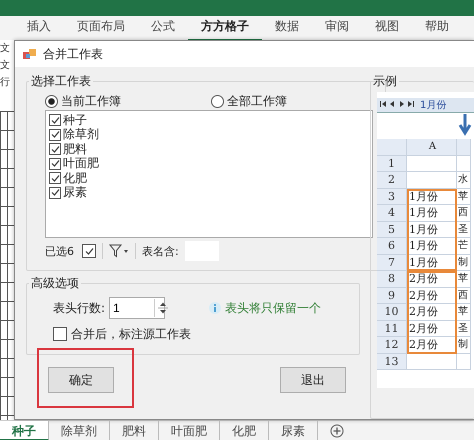 The width and height of the screenshot is (474, 440). What do you see at coordinates (75, 120) in the screenshot?
I see `sheet-name: 种子` at bounding box center [75, 120].